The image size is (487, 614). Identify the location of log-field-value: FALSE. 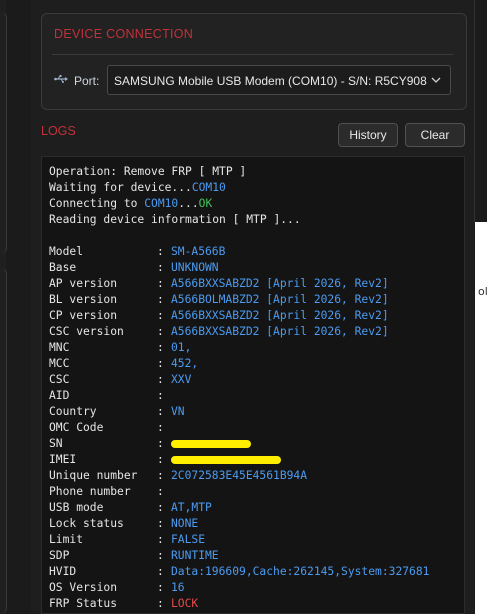
(188, 539).